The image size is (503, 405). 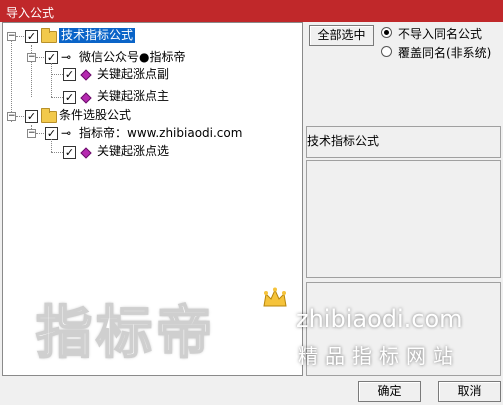 I want to click on tree-item-formula-1: 关键起涨点副, so click(x=133, y=74).